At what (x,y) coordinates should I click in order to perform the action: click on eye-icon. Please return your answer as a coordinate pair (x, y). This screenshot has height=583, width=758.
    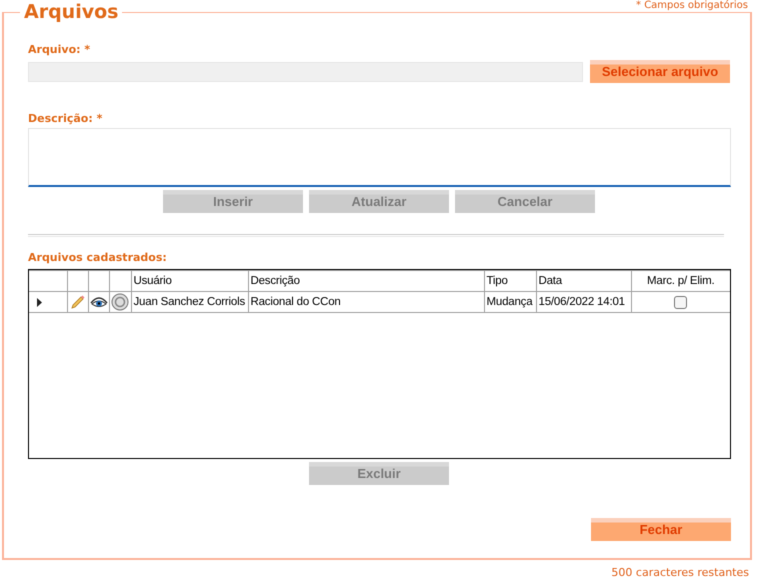
    Looking at the image, I should click on (99, 302).